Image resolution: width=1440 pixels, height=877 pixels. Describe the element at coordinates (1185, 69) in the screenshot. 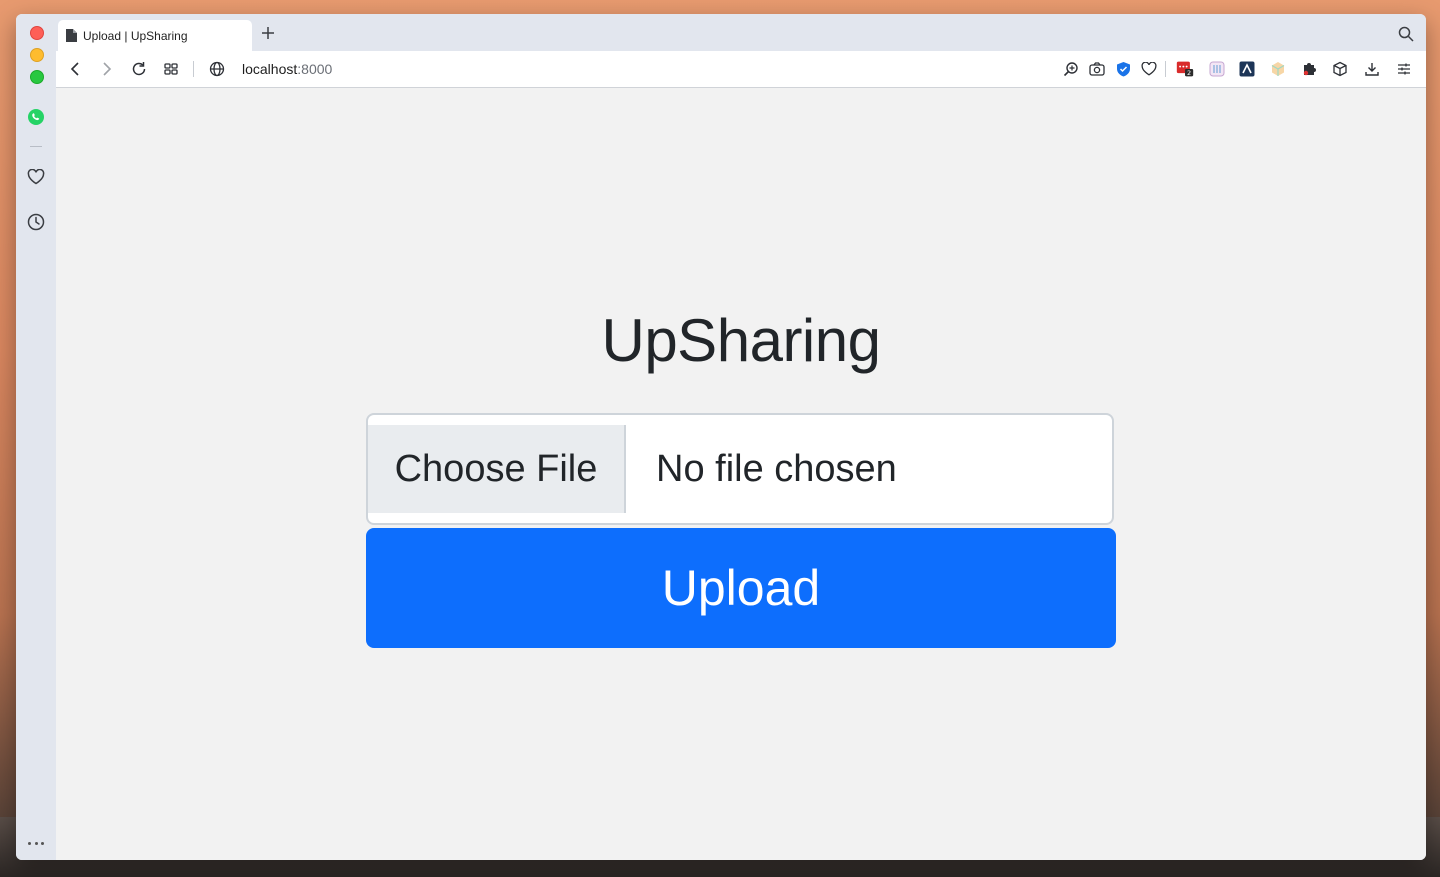

I see `red-extension-icon: 2` at that location.